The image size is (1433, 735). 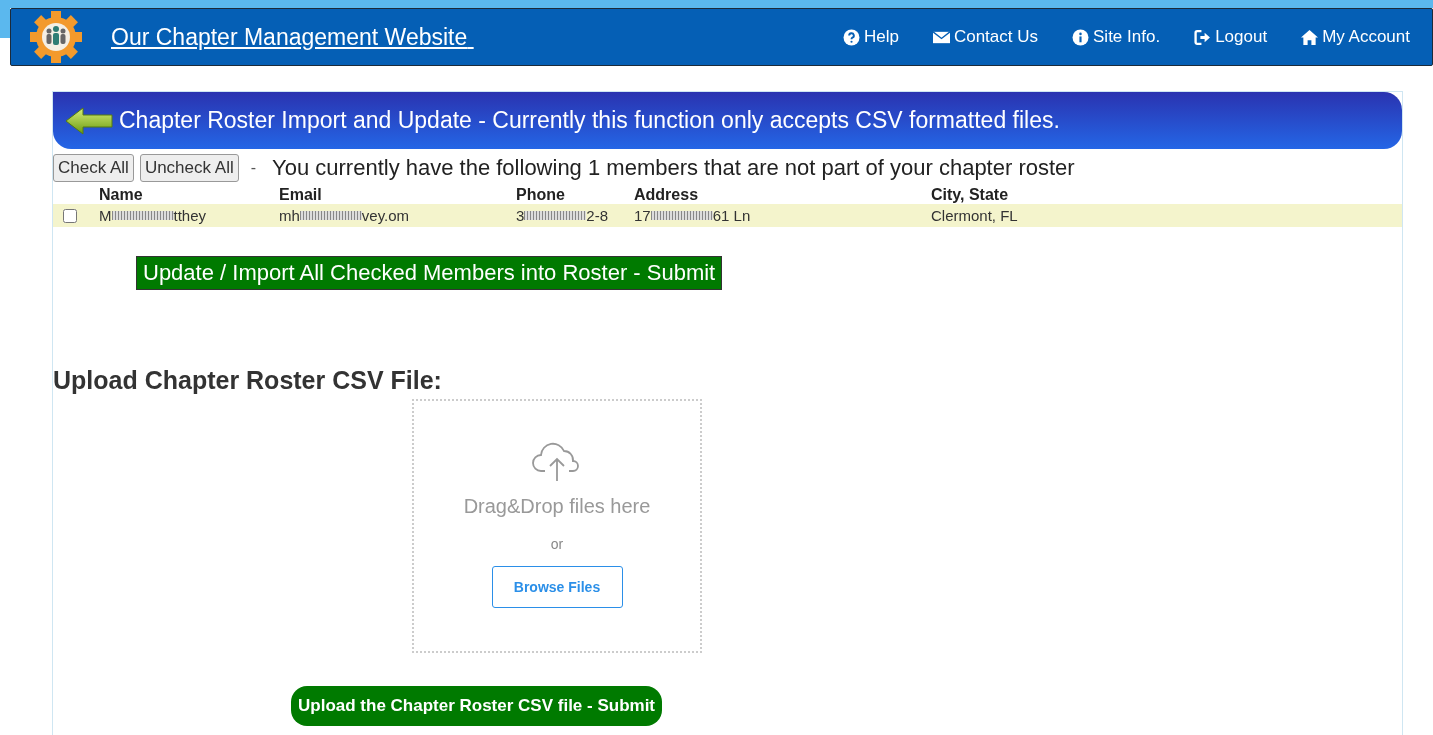 What do you see at coordinates (970, 195) in the screenshot?
I see `column-header: City, State` at bounding box center [970, 195].